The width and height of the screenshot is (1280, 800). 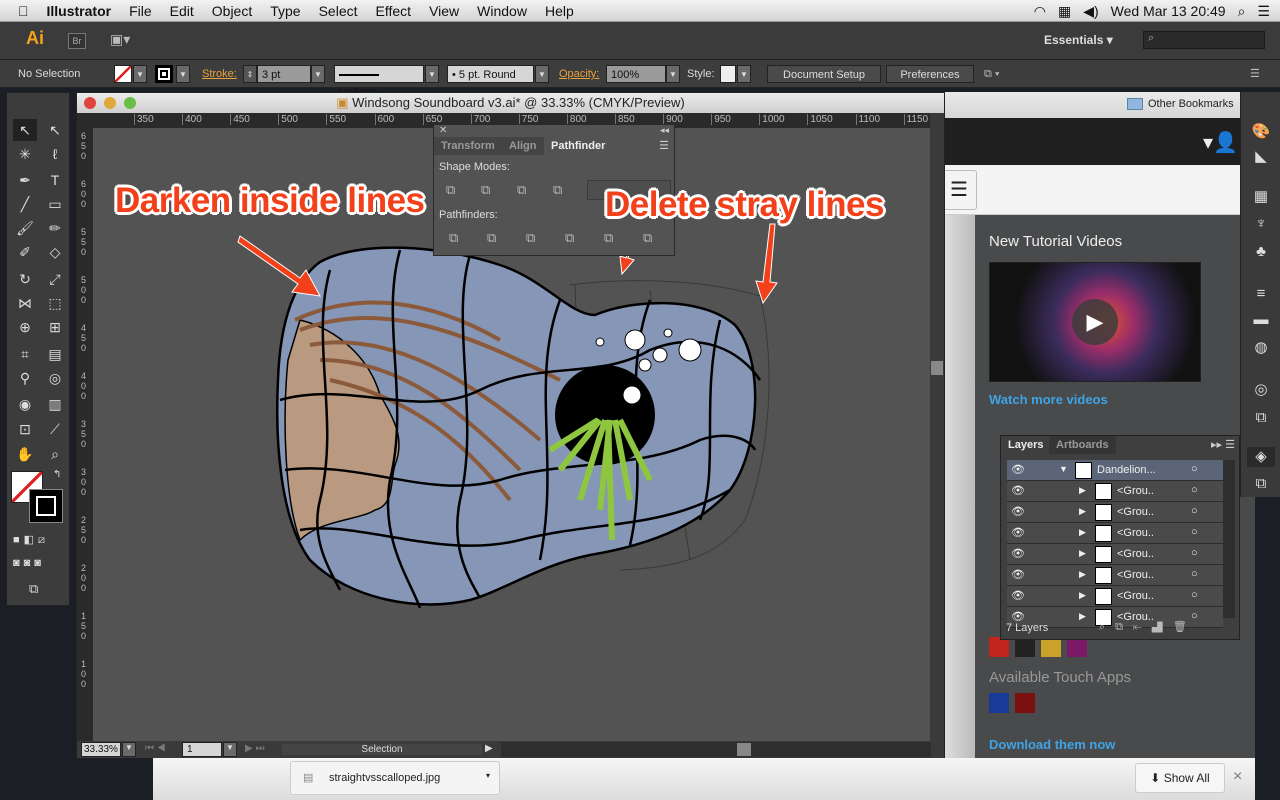 What do you see at coordinates (1025, 647) in the screenshot?
I see `behance-app-icon` at bounding box center [1025, 647].